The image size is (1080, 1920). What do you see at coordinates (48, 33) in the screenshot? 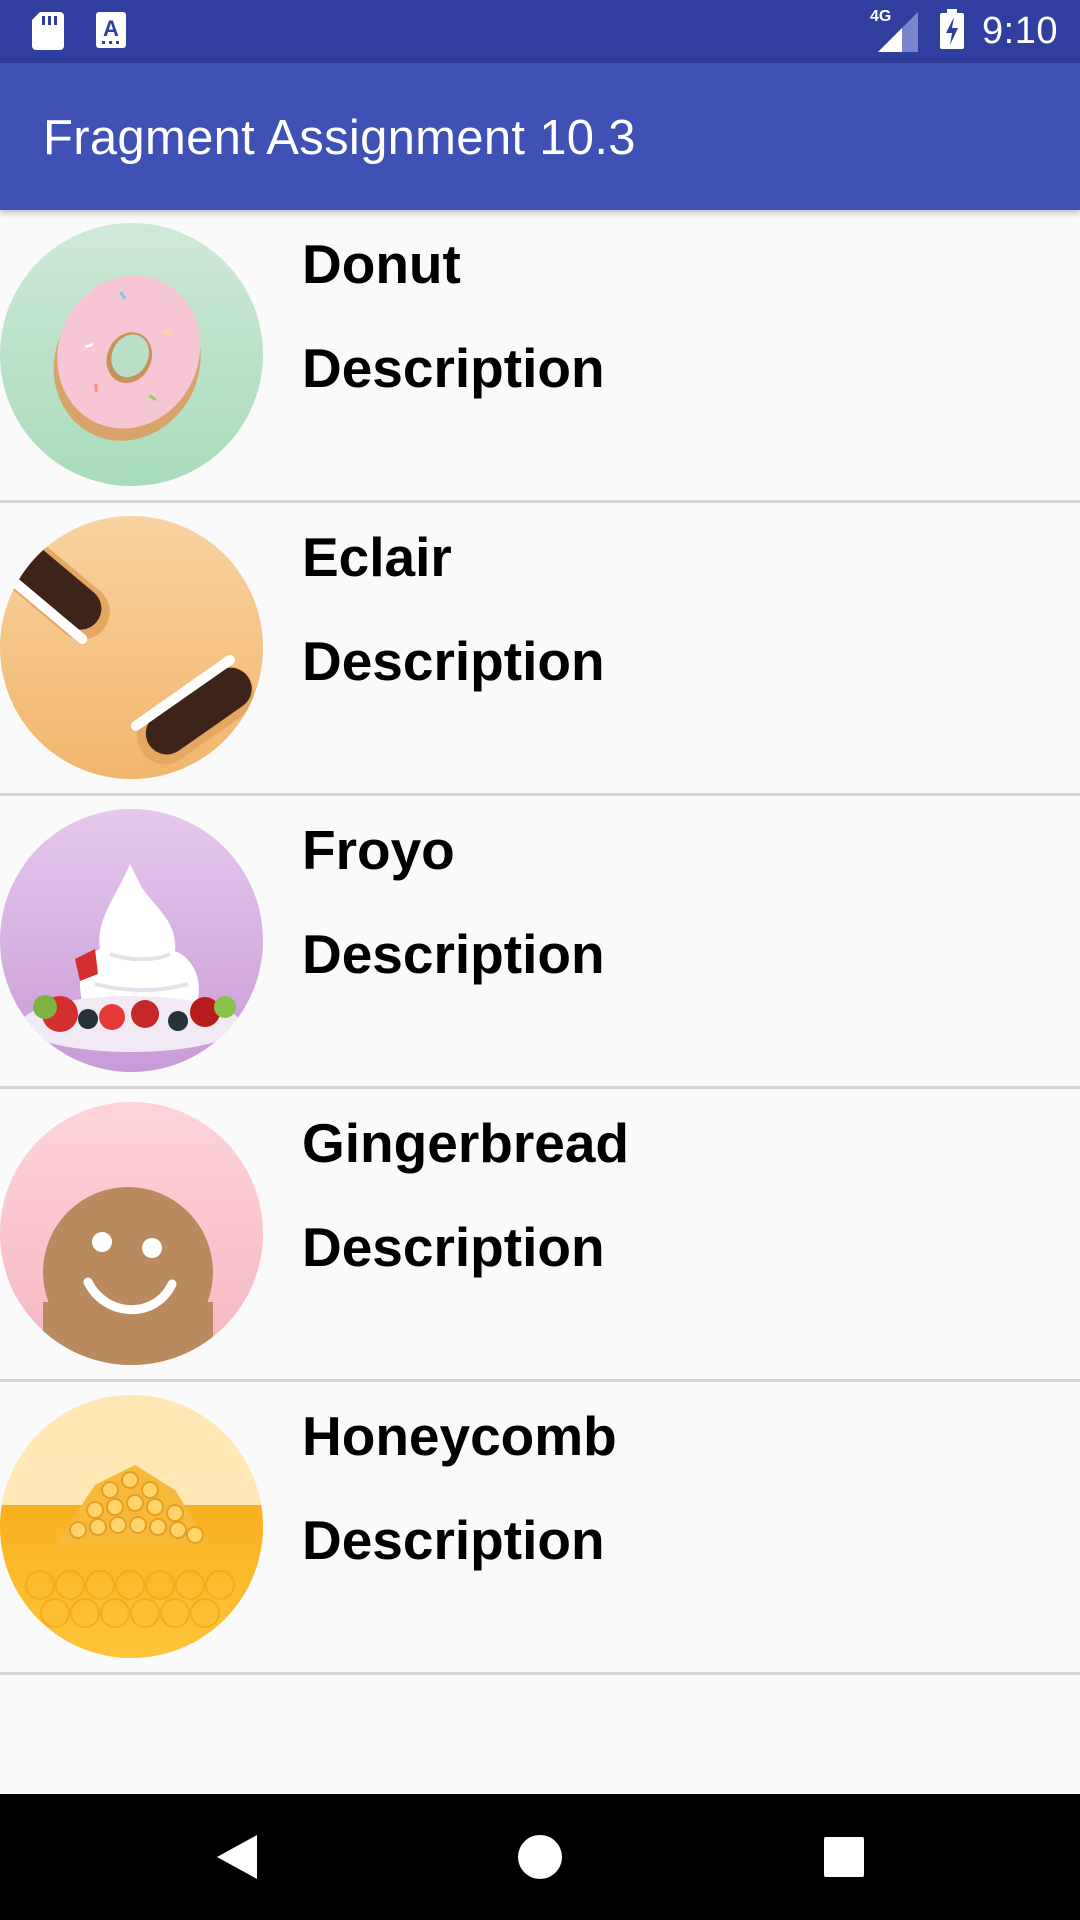
I see `sd-card-icon` at bounding box center [48, 33].